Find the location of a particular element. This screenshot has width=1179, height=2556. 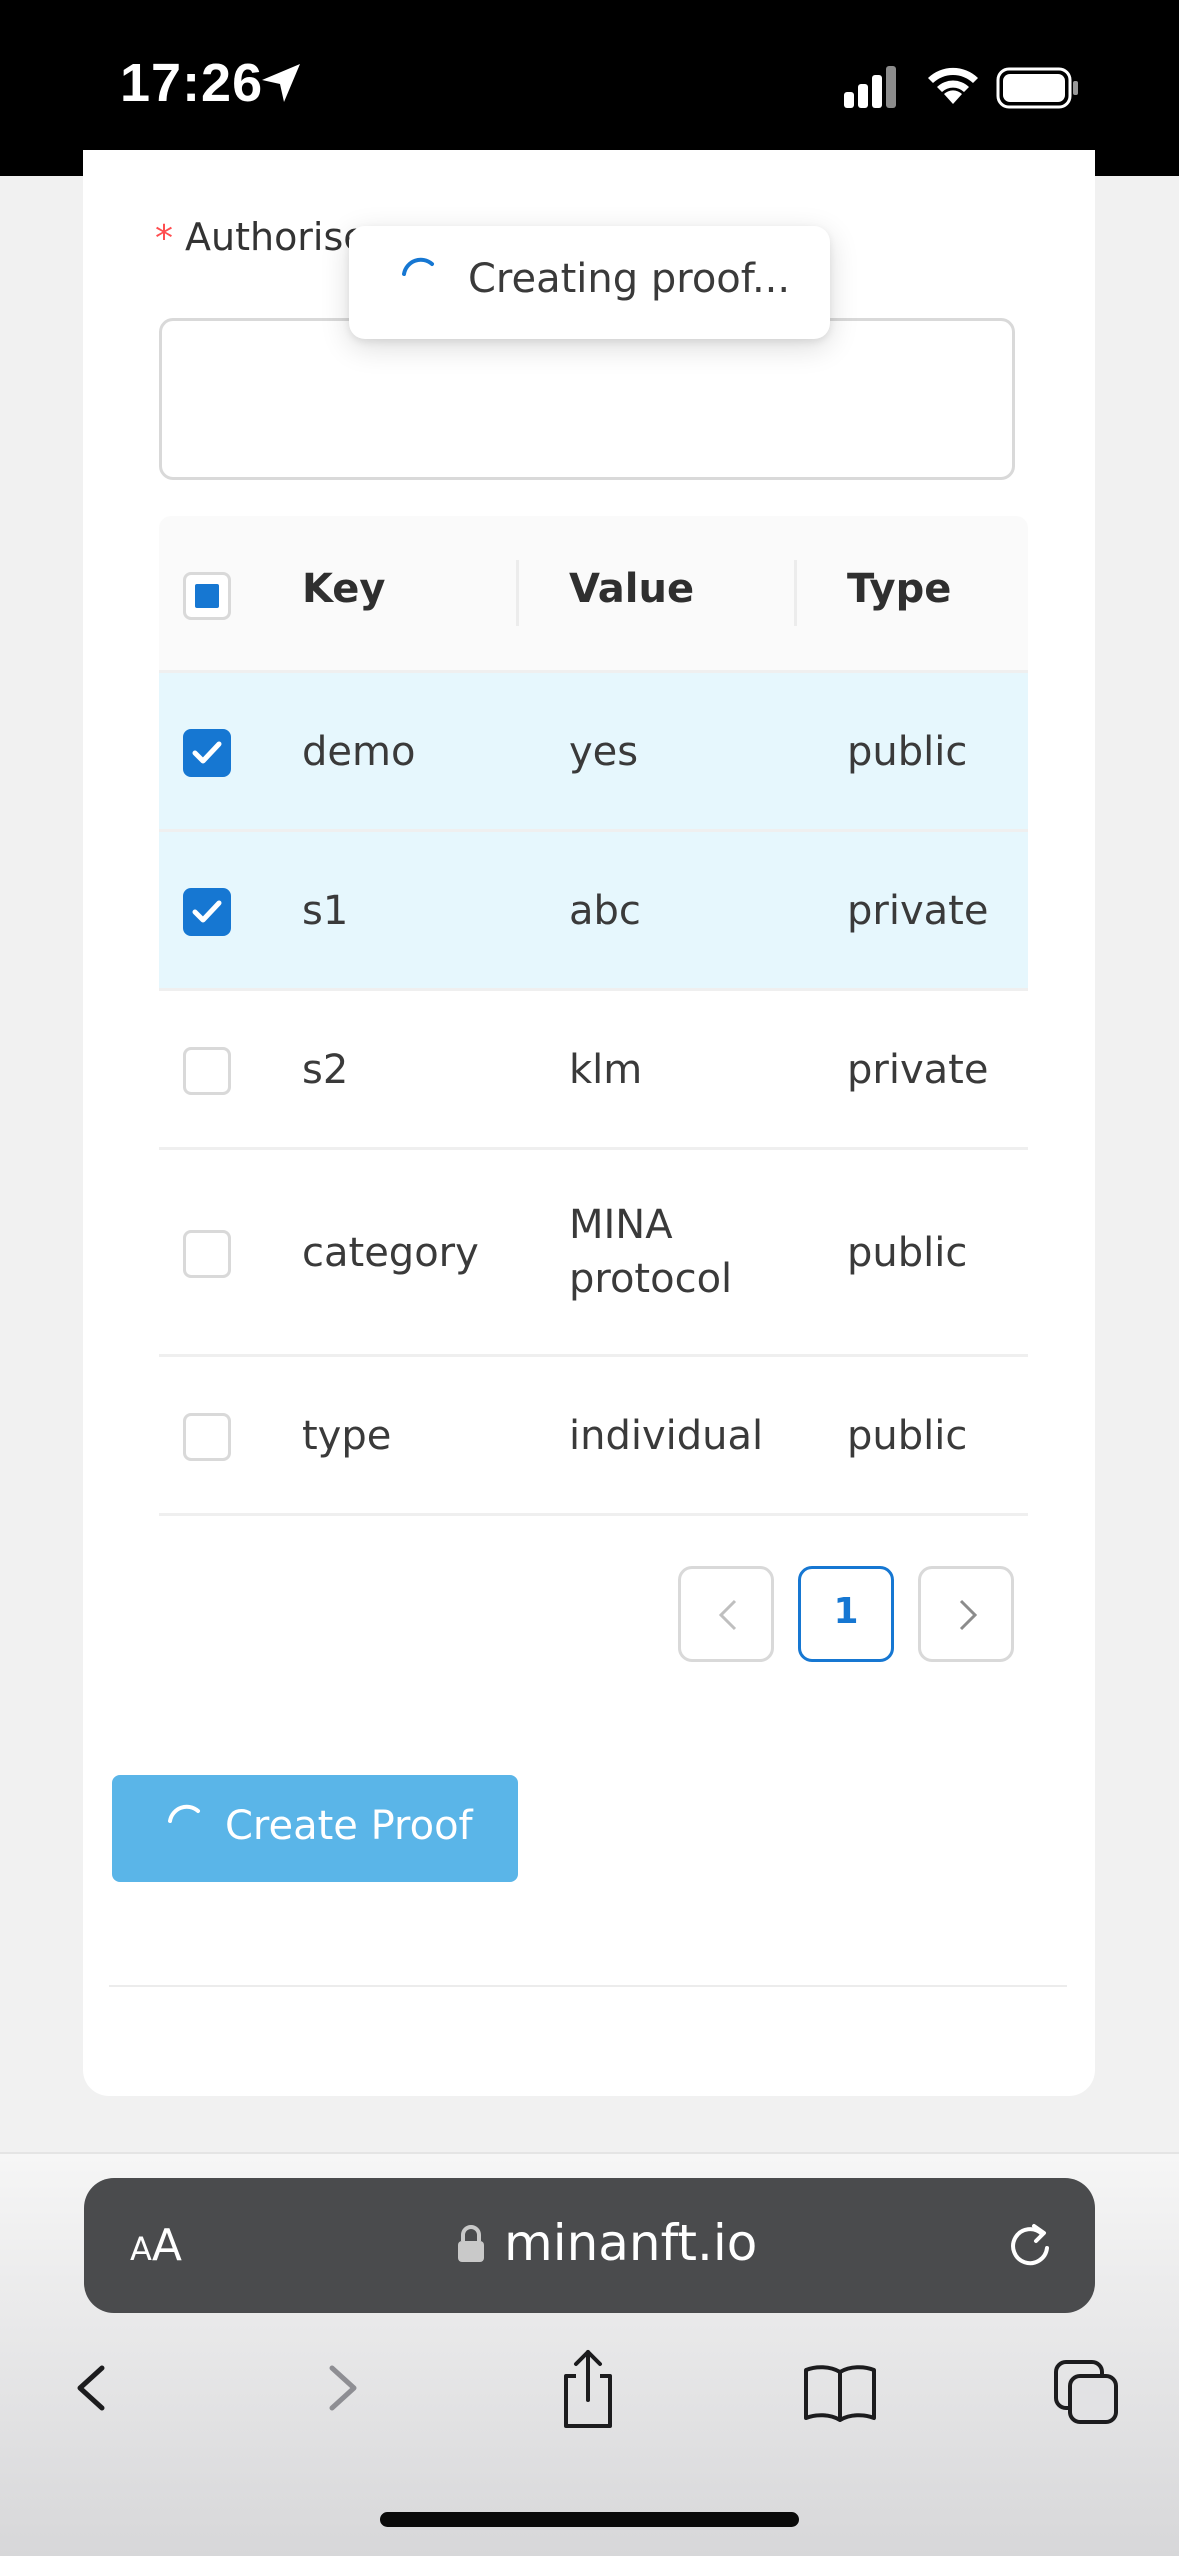

cell-key: type is located at coordinates (347, 1436).